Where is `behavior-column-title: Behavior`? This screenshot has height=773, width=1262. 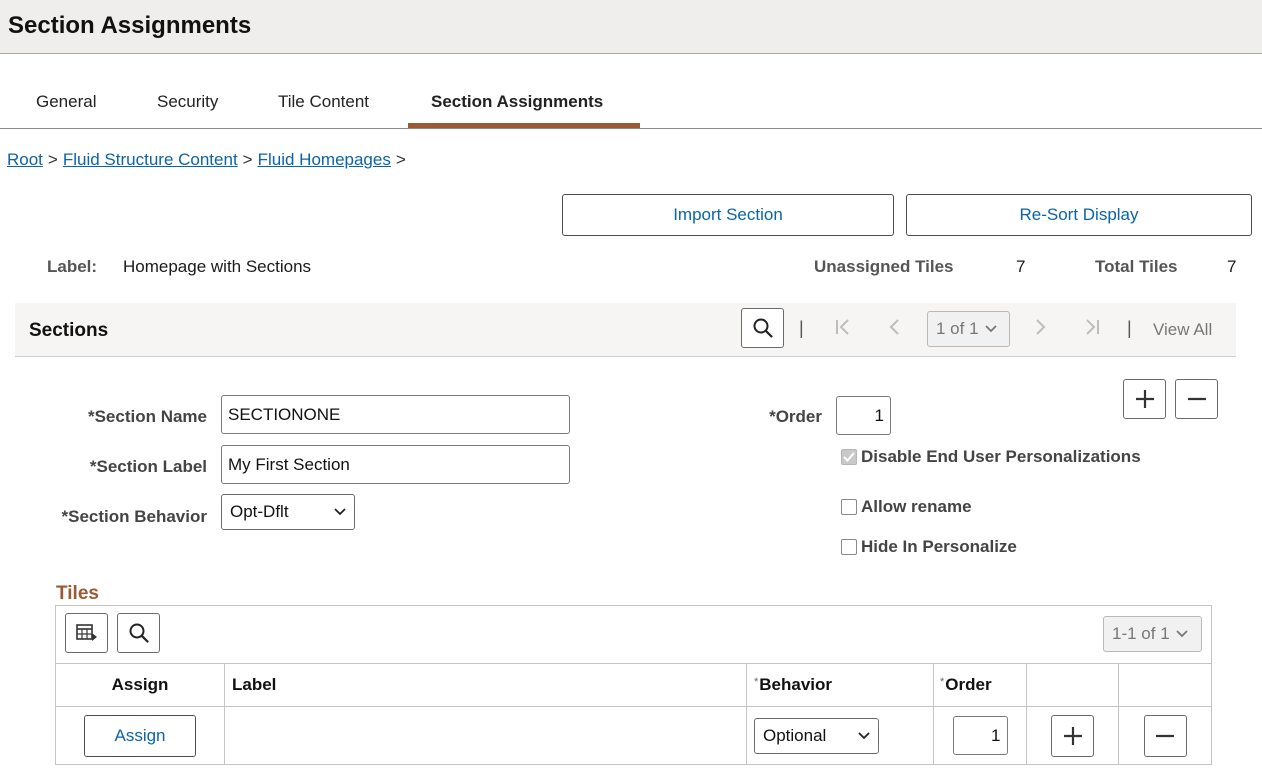 behavior-column-title: Behavior is located at coordinates (796, 684).